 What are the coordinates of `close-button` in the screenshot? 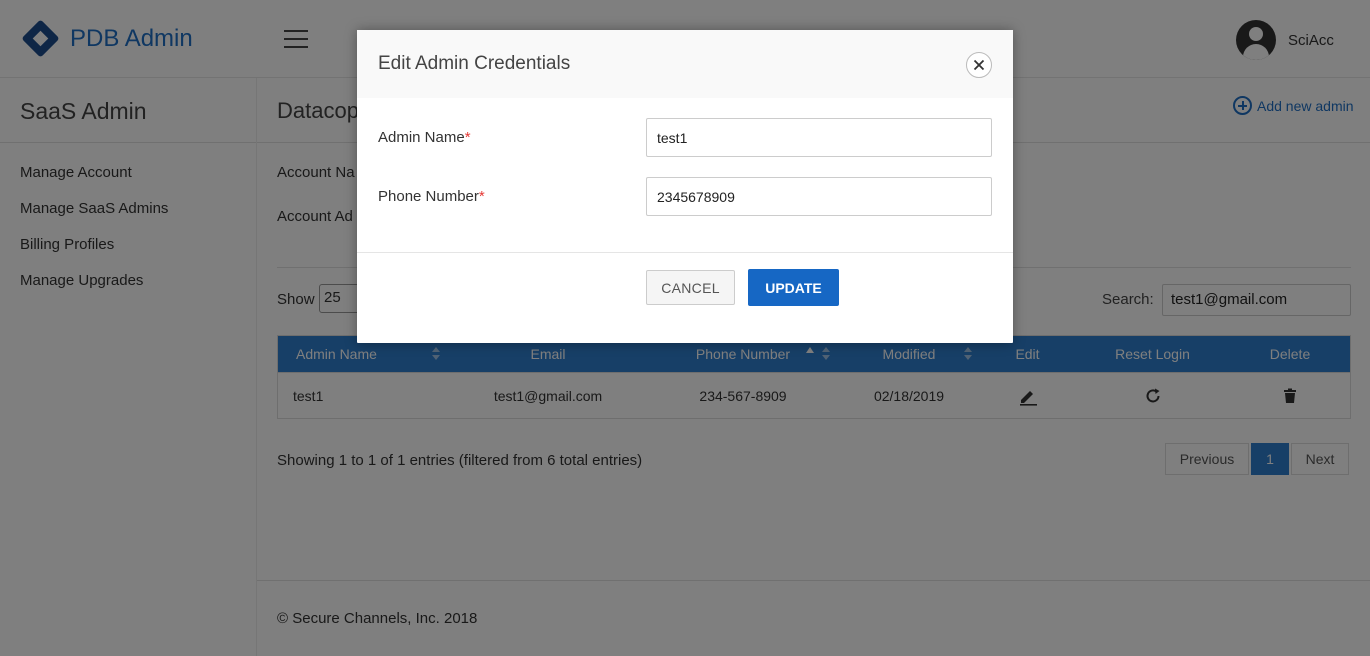 It's located at (979, 65).